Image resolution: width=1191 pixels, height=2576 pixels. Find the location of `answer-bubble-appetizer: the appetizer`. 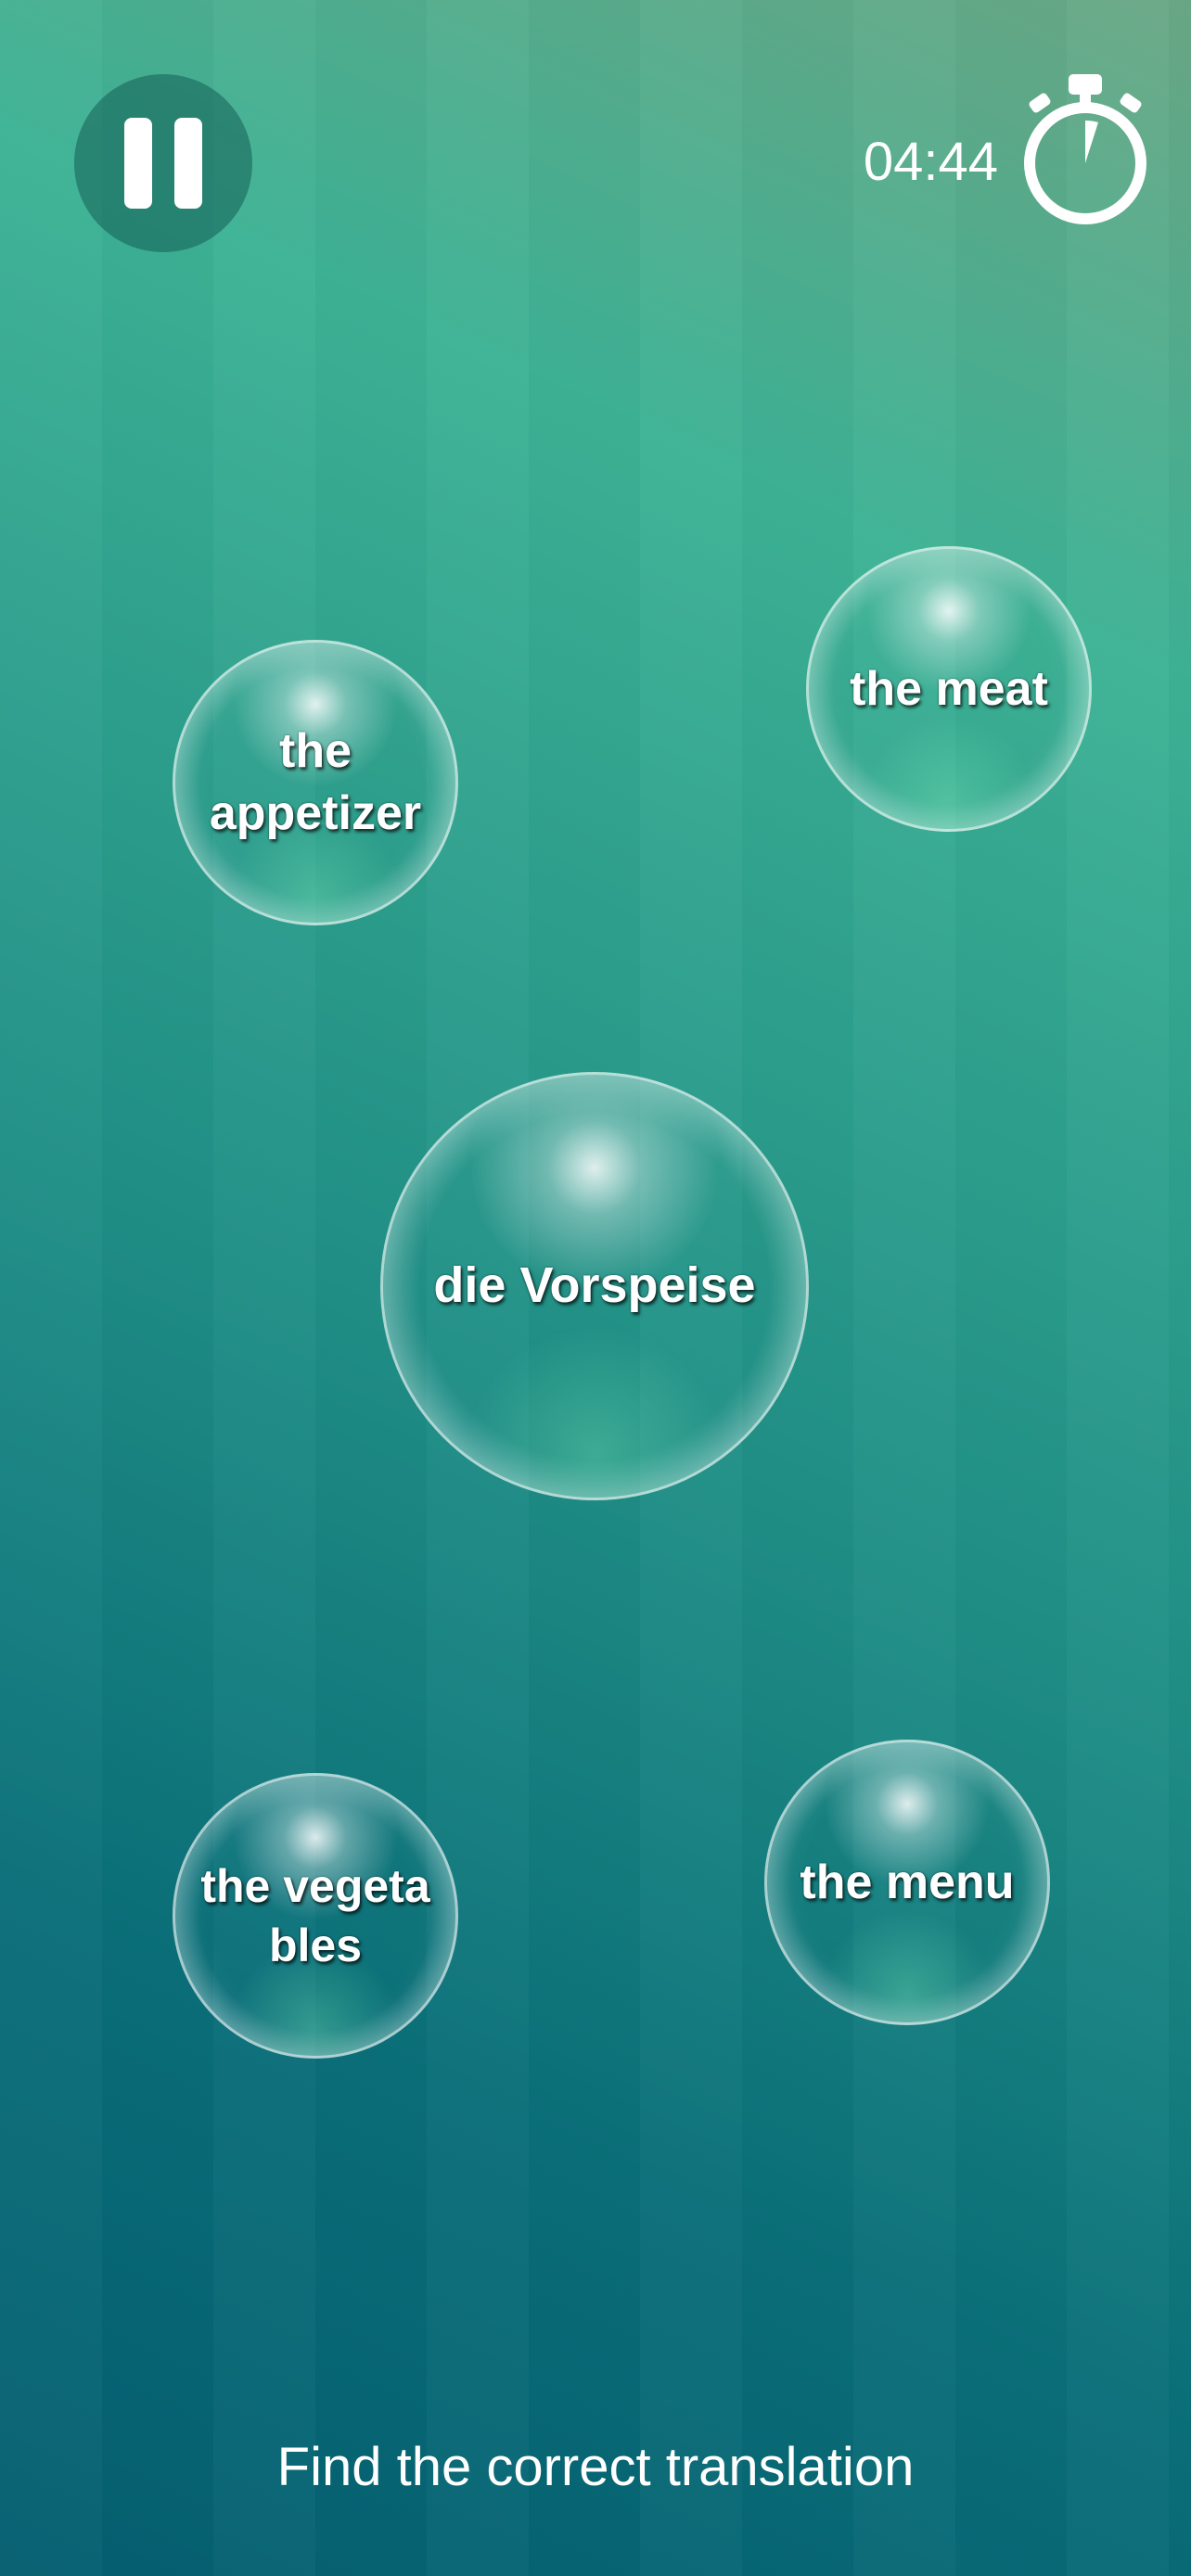

answer-bubble-appetizer: the appetizer is located at coordinates (315, 783).